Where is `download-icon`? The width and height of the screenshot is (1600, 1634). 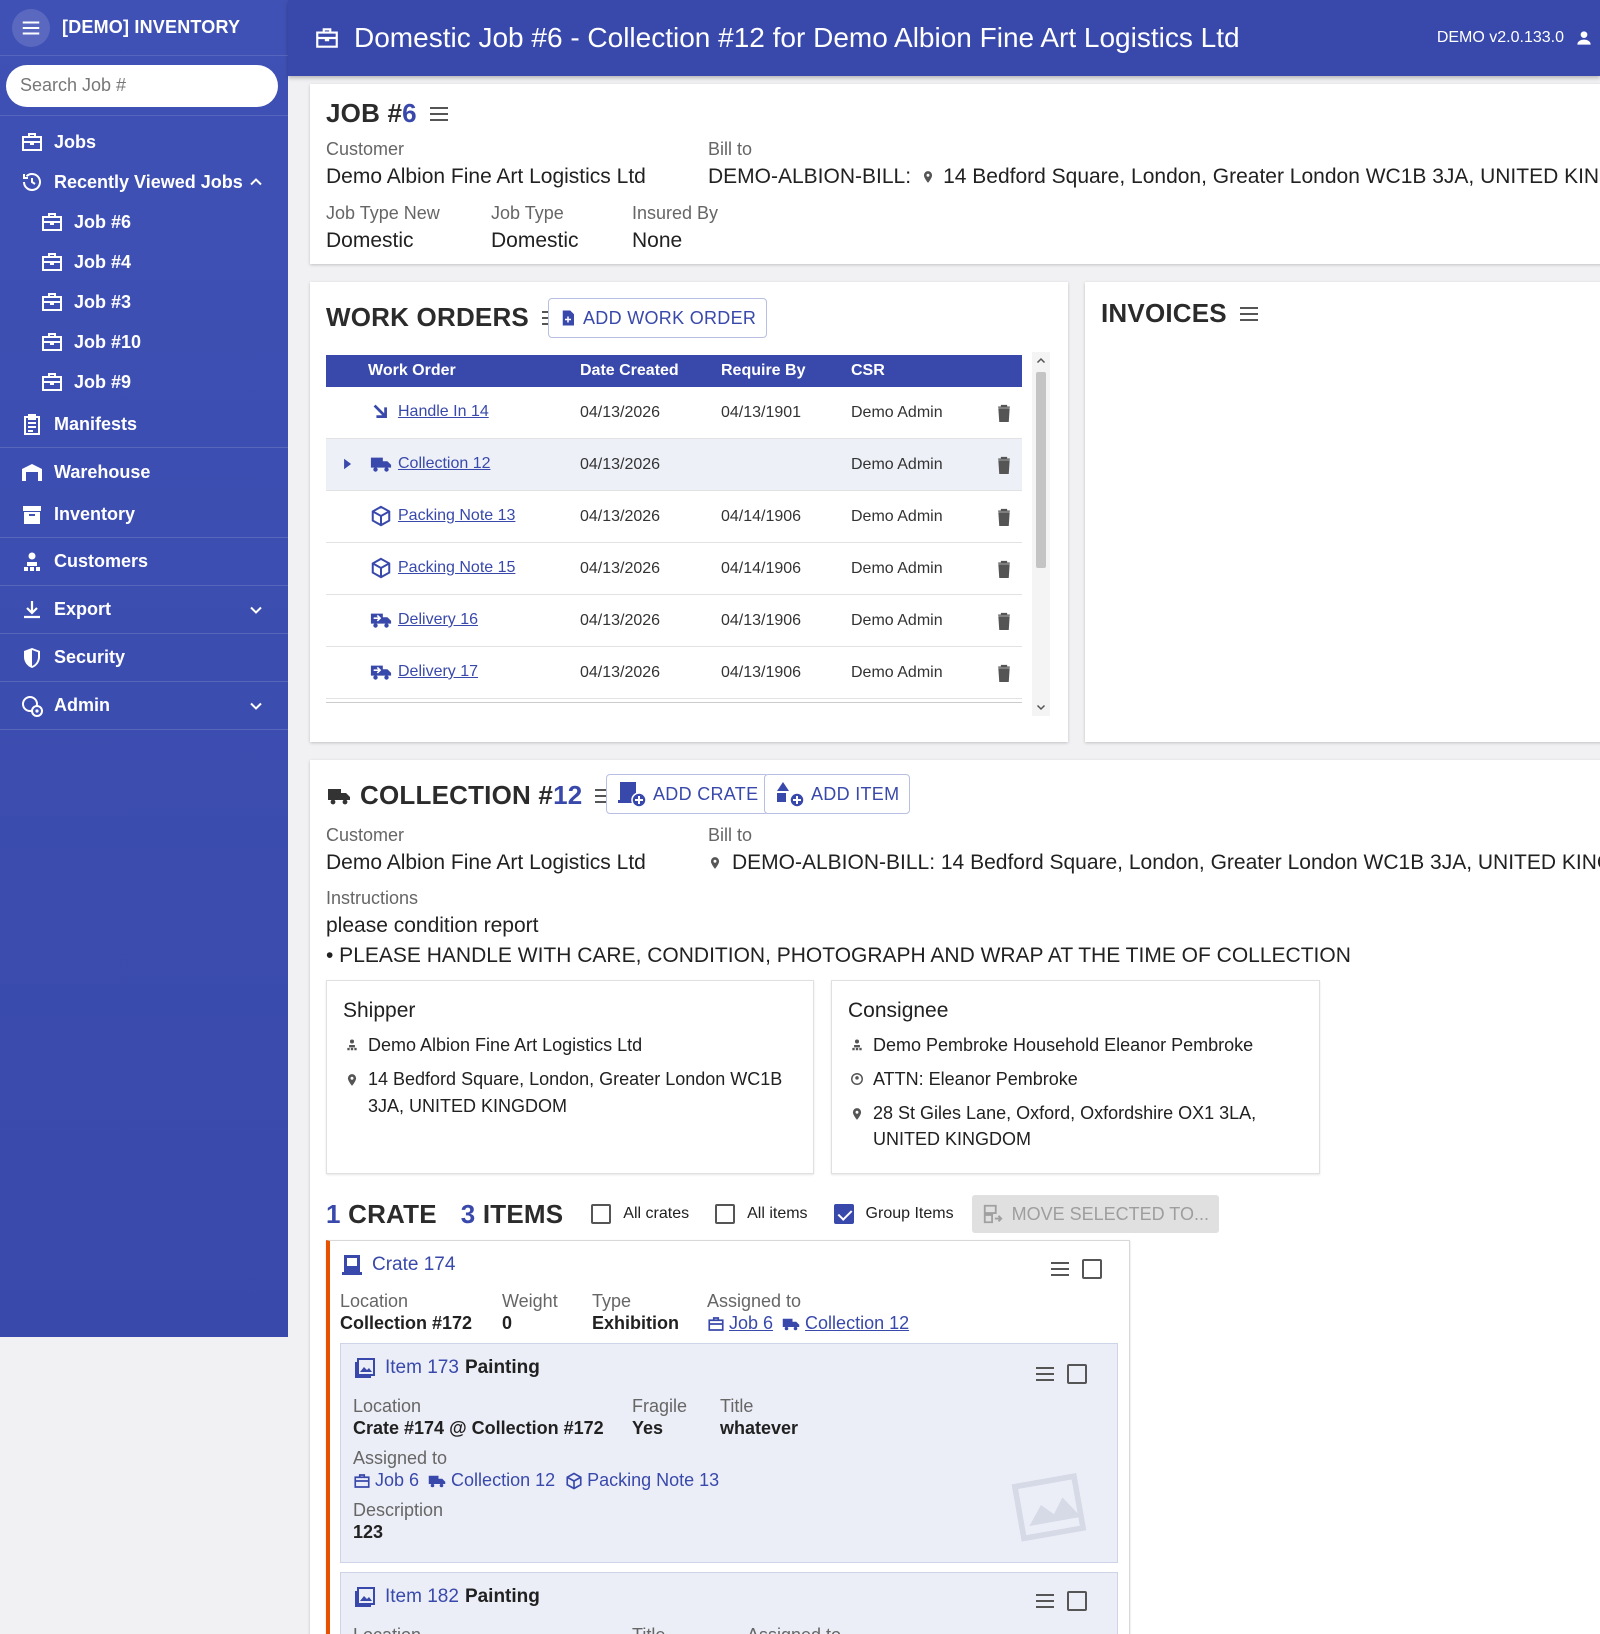 download-icon is located at coordinates (32, 609).